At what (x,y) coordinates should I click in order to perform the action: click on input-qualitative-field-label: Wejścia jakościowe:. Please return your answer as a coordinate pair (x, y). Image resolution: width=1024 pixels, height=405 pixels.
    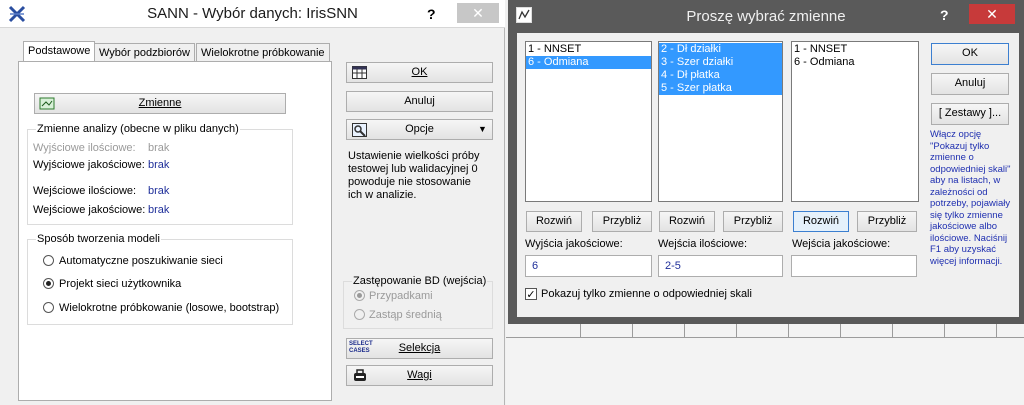
    Looking at the image, I should click on (841, 244).